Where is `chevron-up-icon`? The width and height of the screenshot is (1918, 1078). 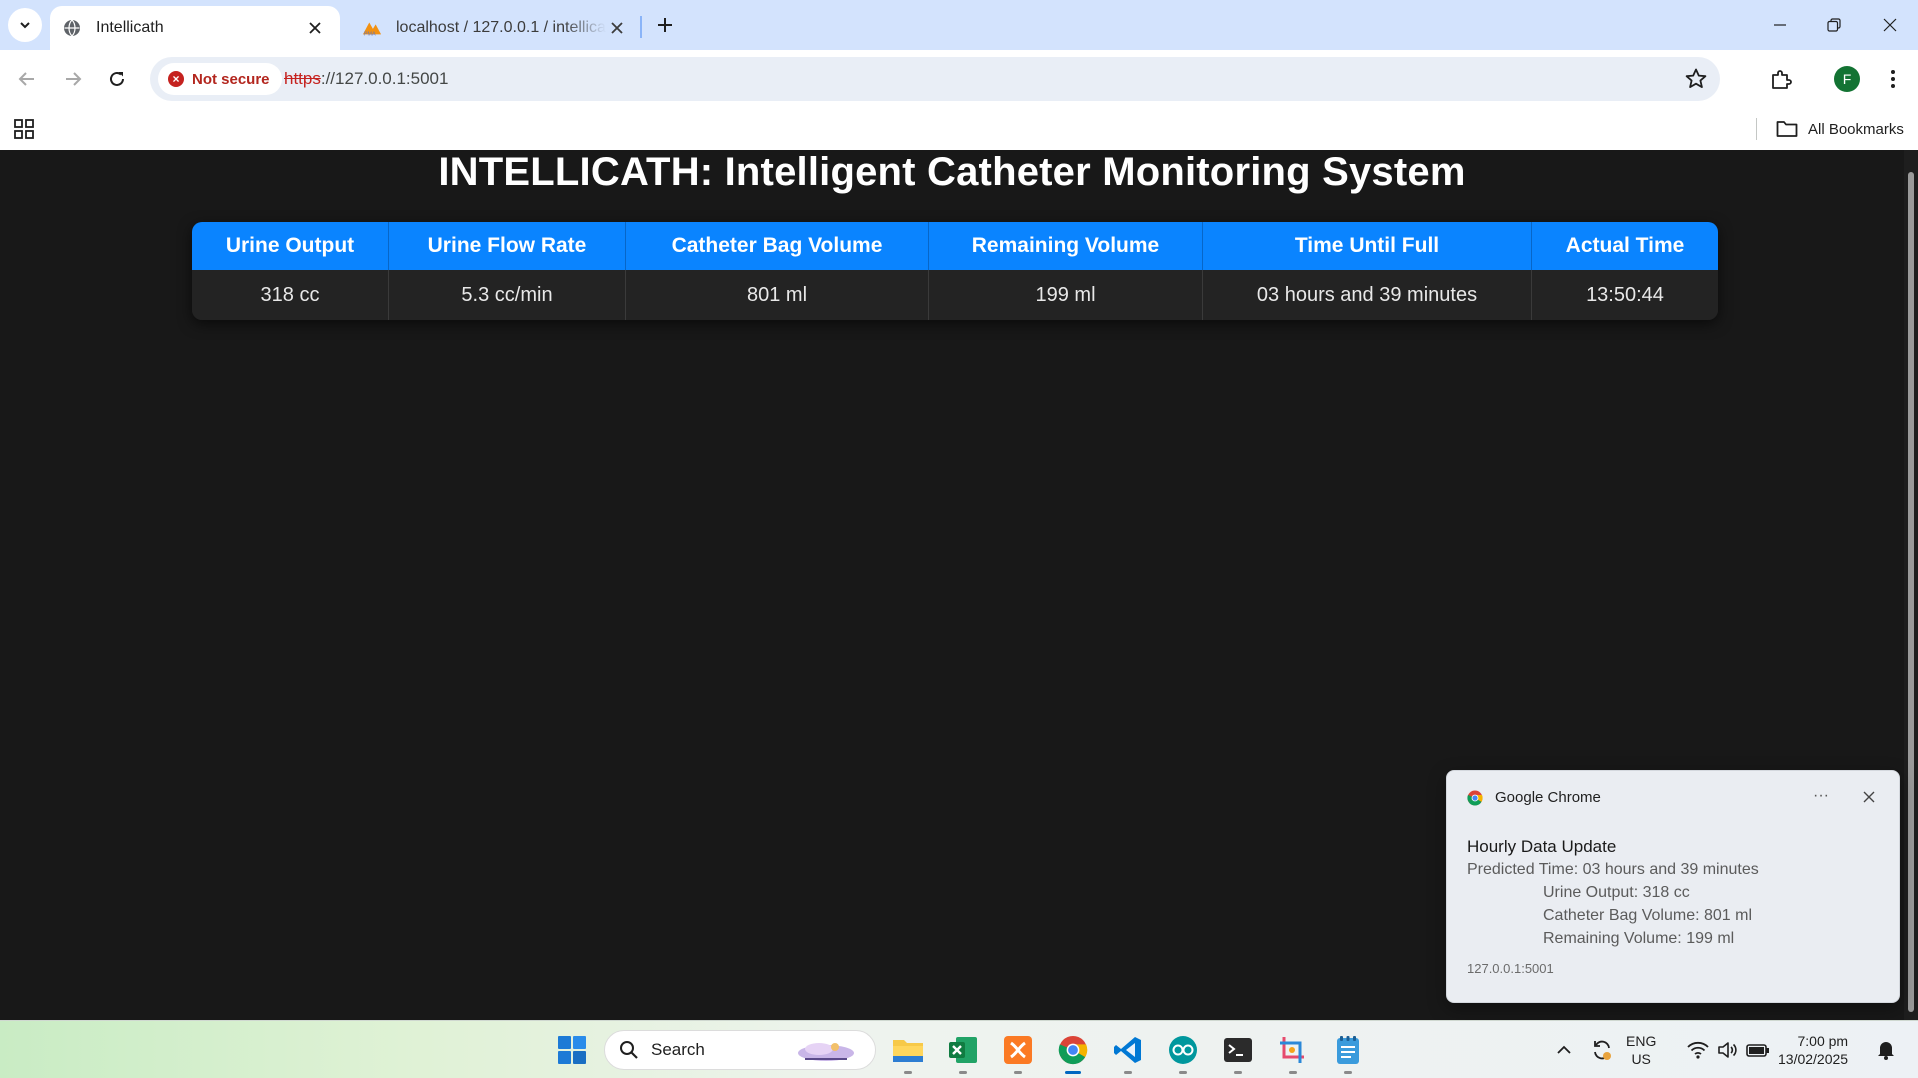
chevron-up-icon is located at coordinates (1564, 1049).